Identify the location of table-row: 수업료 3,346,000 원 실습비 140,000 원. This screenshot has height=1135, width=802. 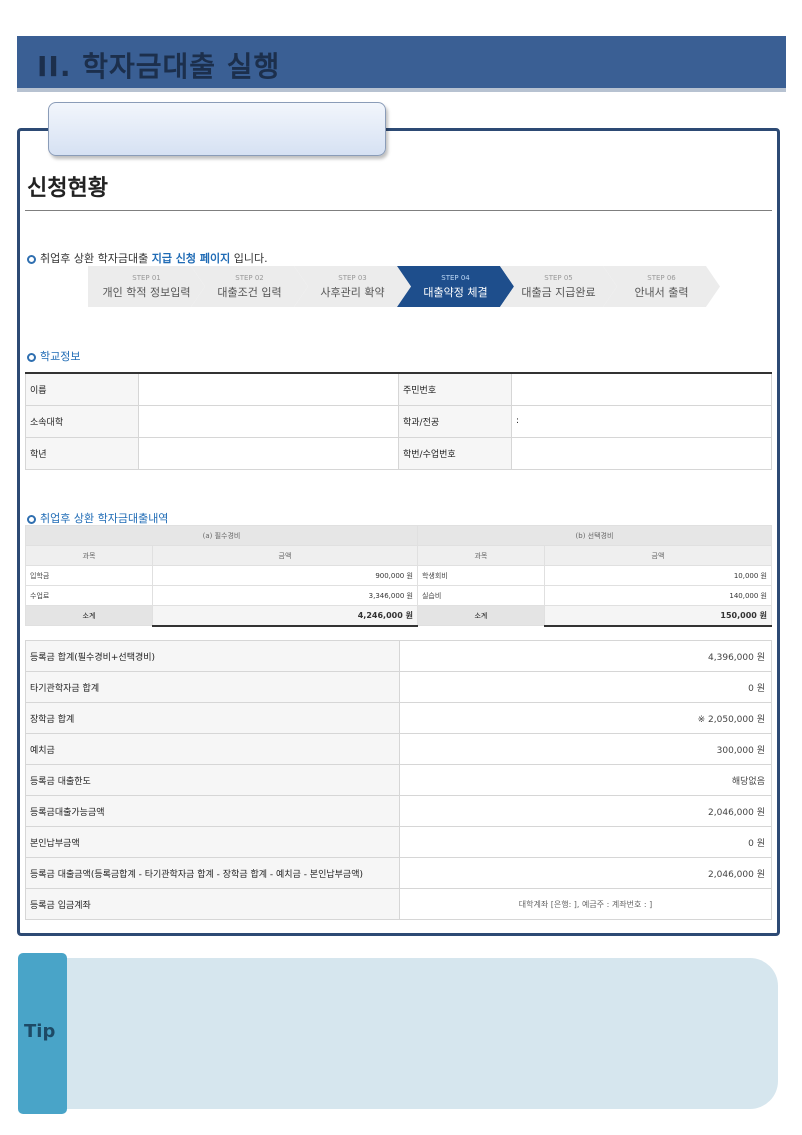
(399, 595).